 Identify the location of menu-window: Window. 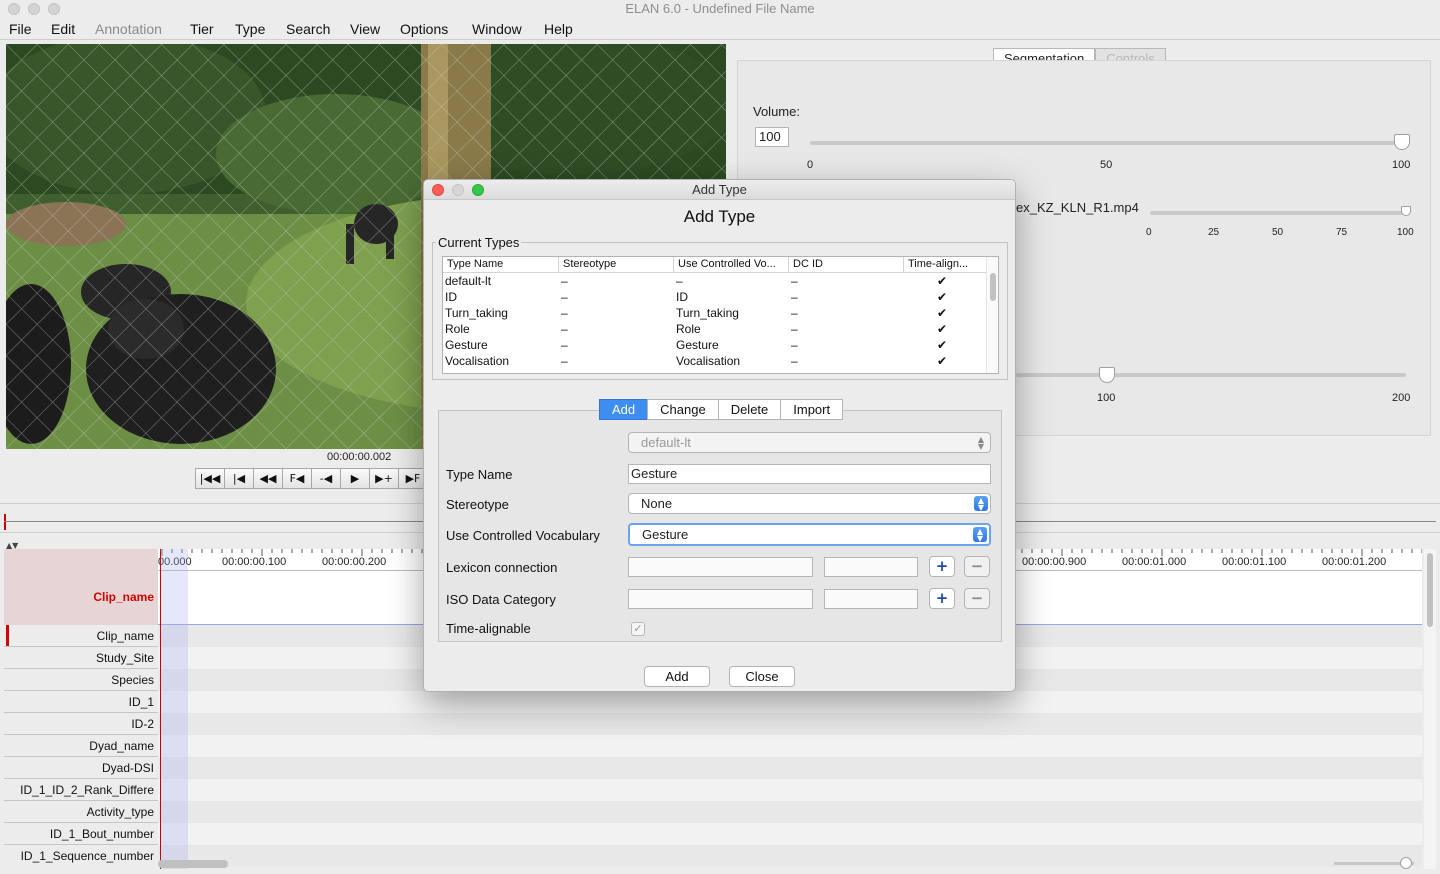
(497, 29).